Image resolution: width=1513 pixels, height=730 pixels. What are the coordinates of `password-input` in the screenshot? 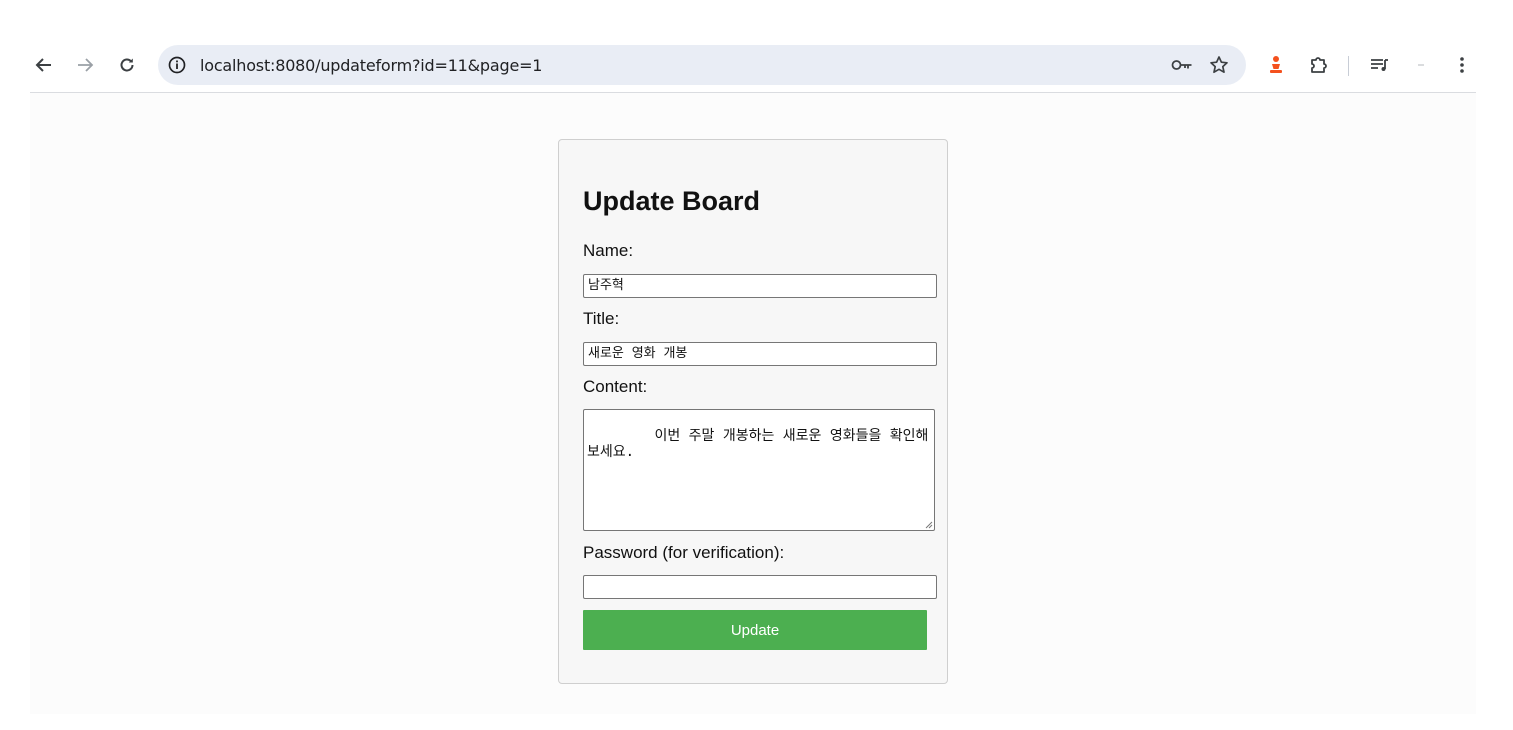 It's located at (760, 587).